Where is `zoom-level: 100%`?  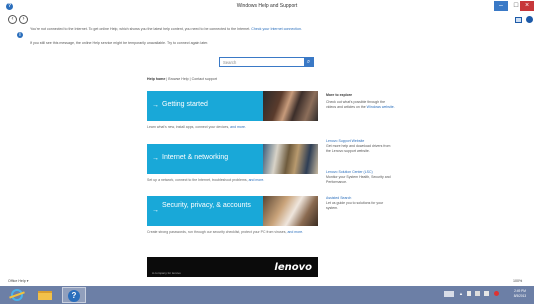
zoom-level: 100% is located at coordinates (517, 281).